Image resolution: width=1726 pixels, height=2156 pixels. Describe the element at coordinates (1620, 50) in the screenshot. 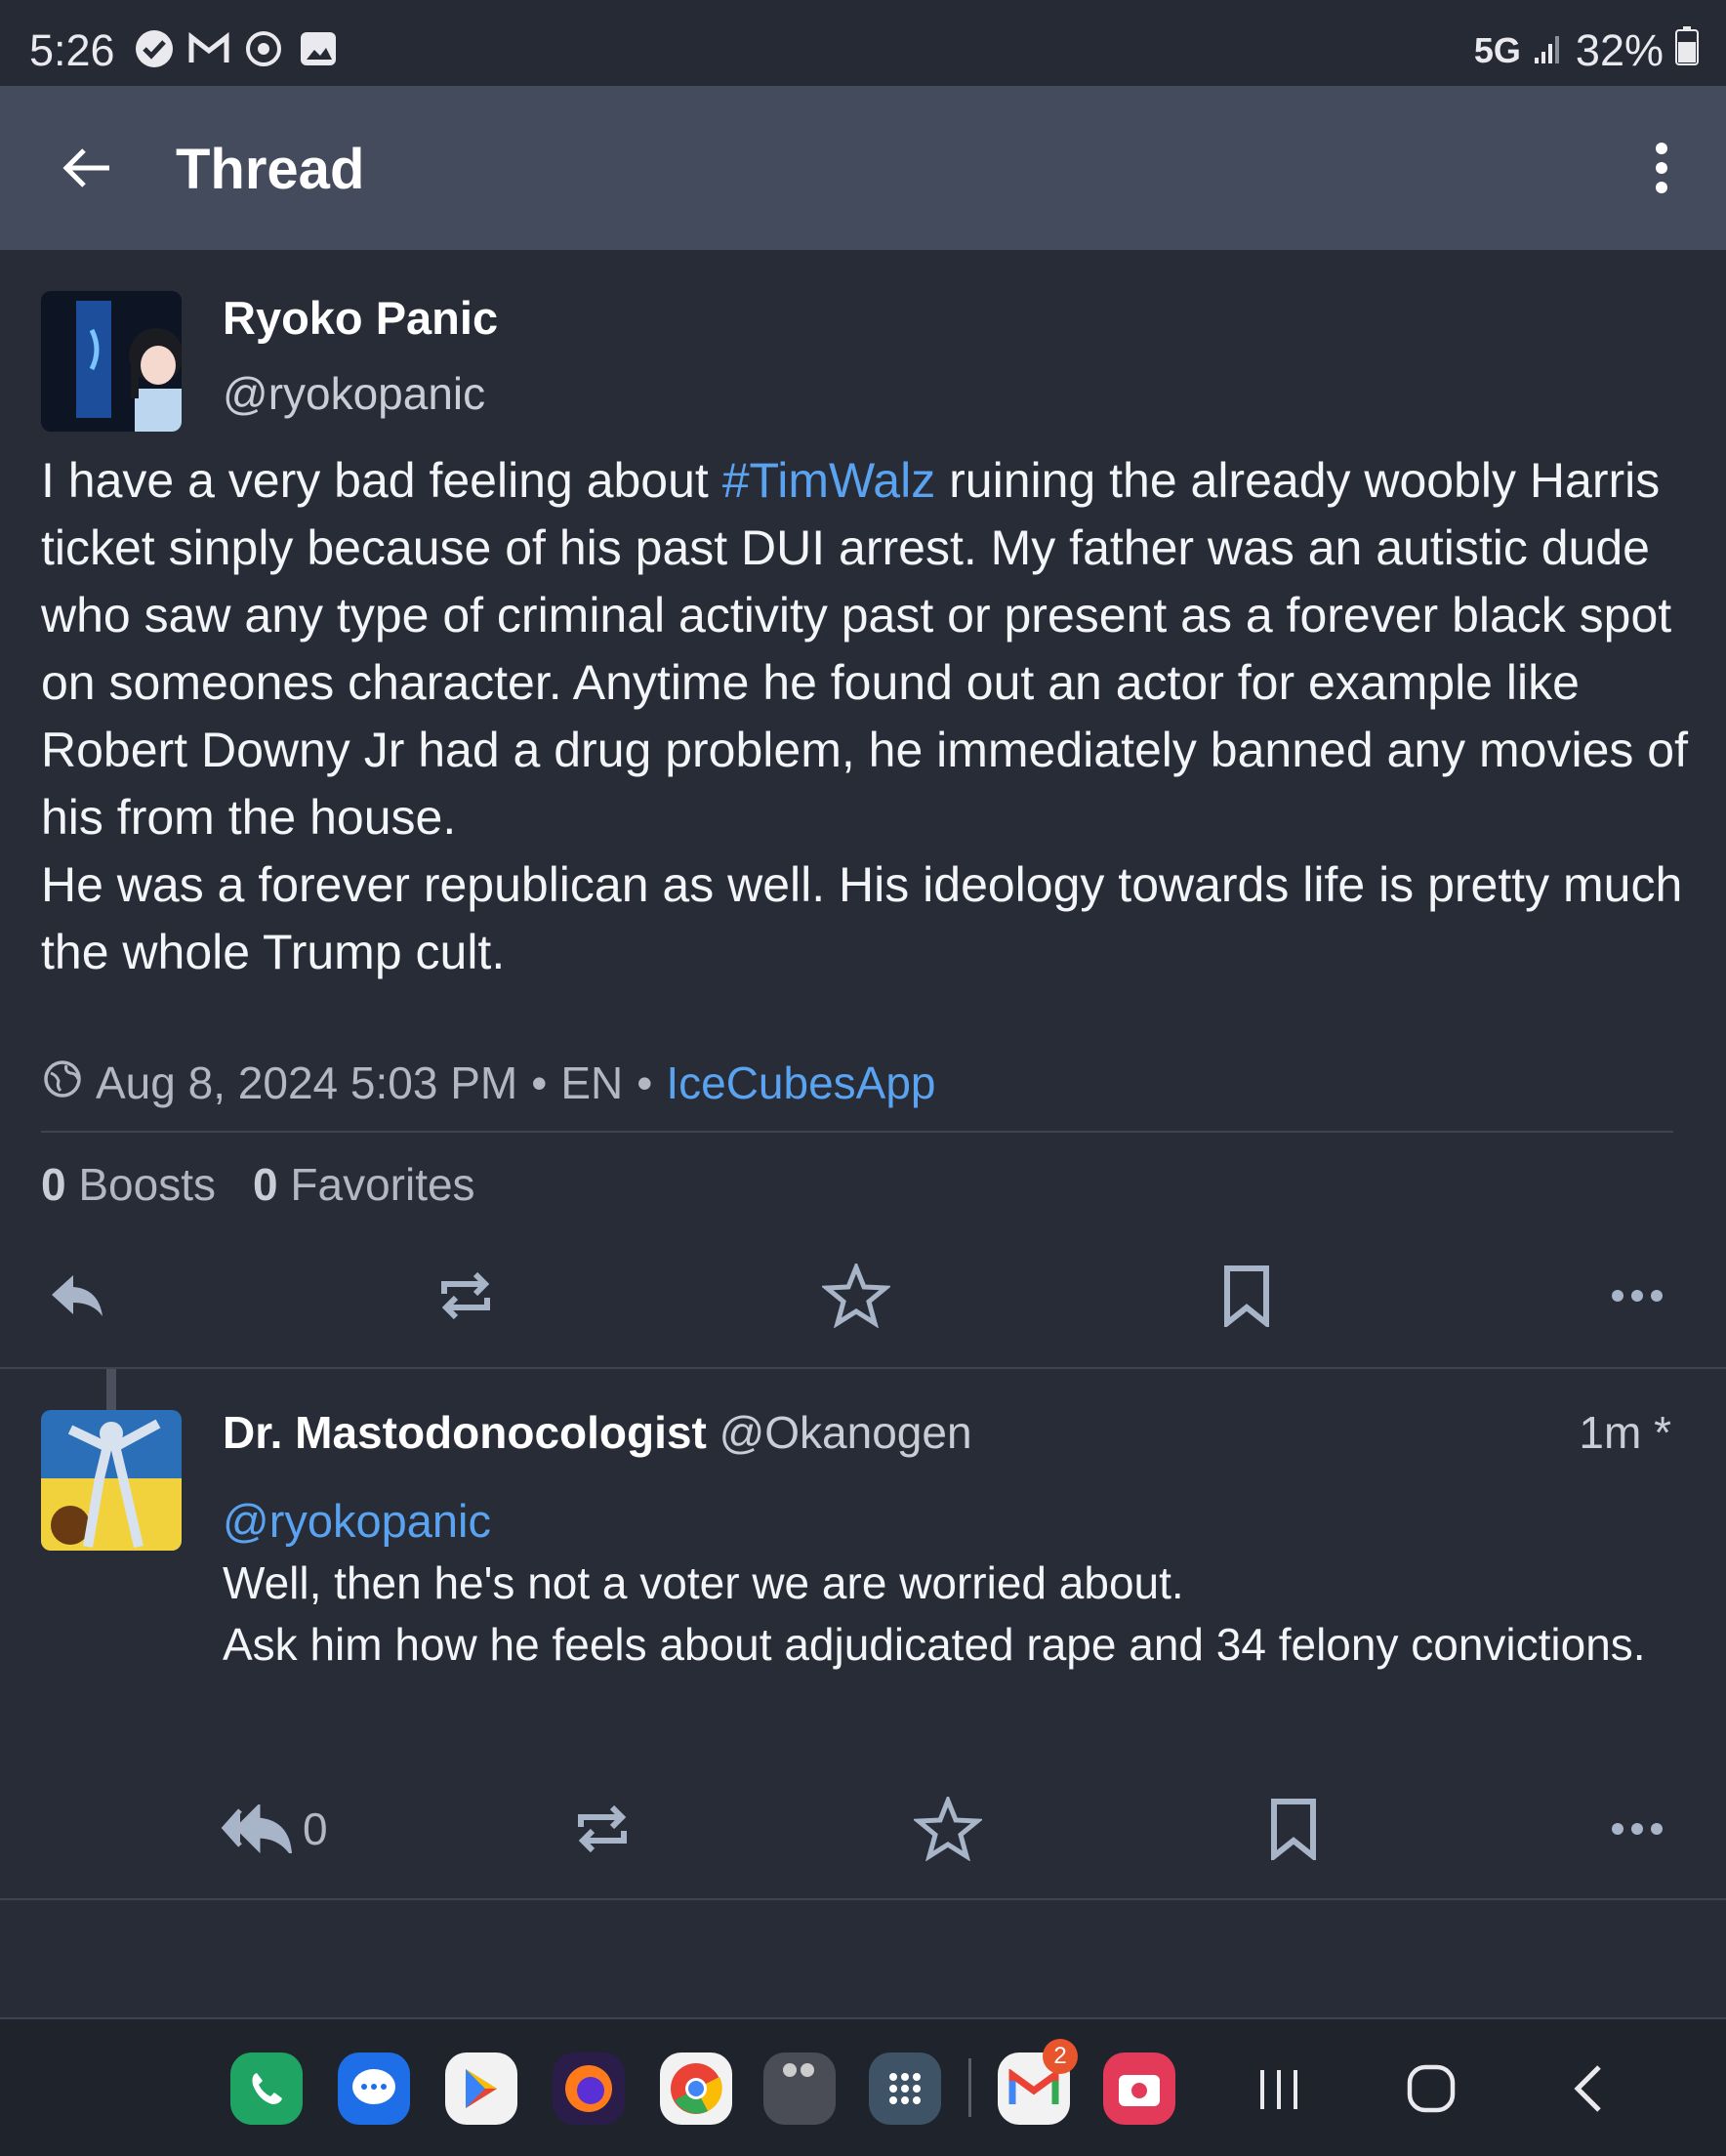

I see `battery-level: 32%` at that location.